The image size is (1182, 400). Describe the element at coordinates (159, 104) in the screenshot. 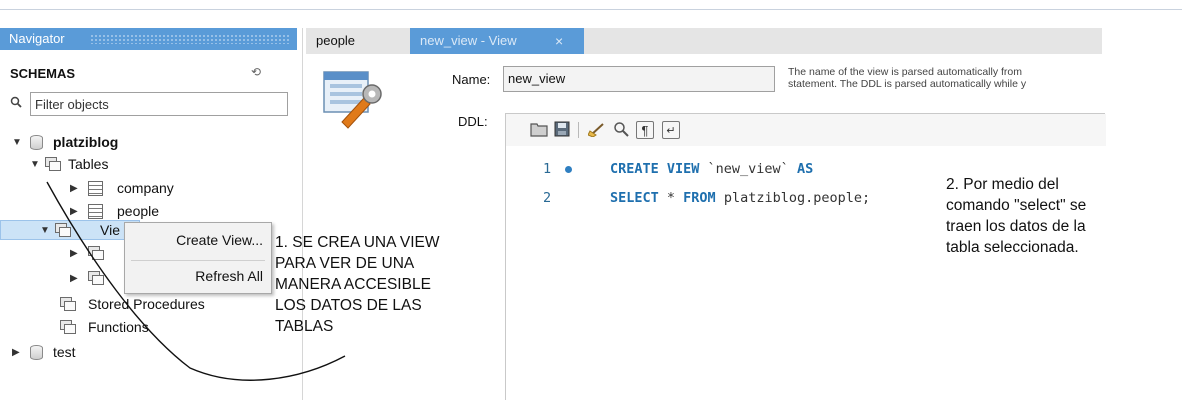

I see `filter-objects-input` at that location.